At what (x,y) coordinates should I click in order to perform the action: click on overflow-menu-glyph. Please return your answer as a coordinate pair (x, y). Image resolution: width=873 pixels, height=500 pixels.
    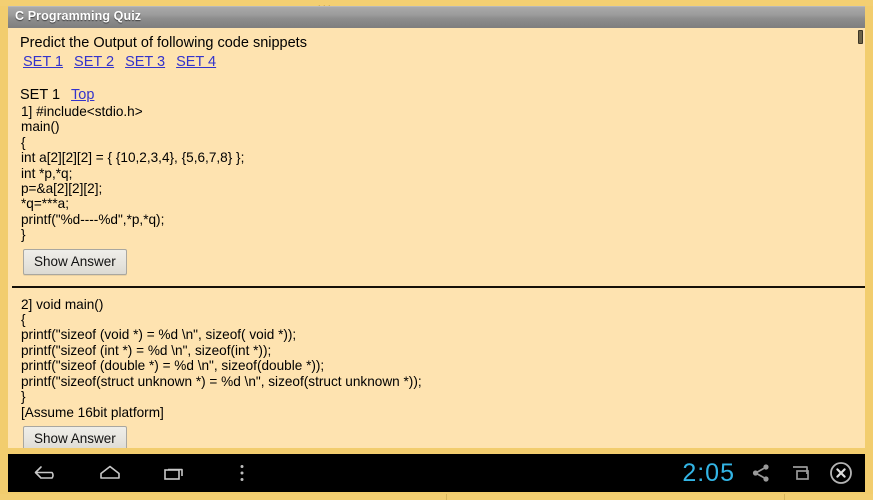
    Looking at the image, I should click on (242, 473).